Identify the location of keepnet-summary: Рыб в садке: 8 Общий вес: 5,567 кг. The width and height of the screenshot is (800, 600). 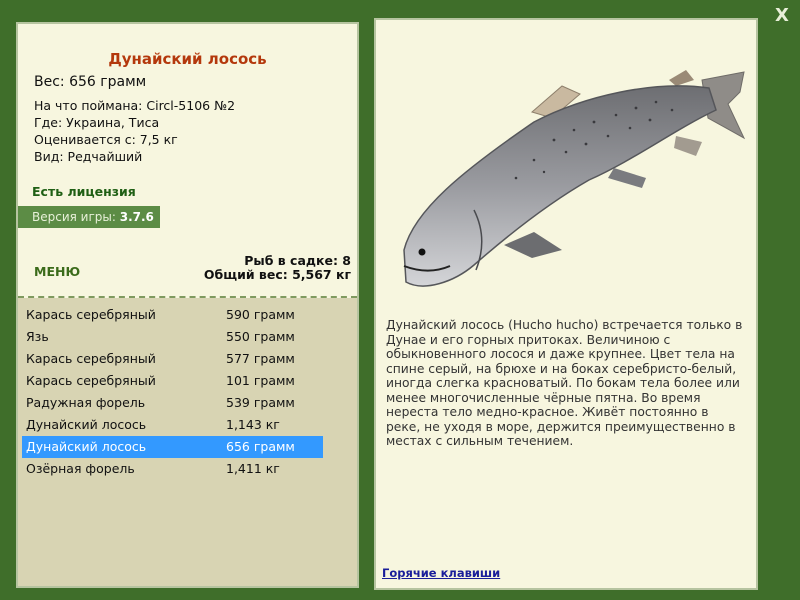
(277, 268).